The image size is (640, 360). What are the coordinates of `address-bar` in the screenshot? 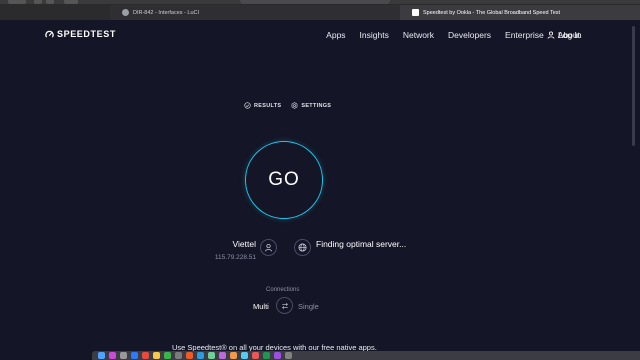 It's located at (315, 2).